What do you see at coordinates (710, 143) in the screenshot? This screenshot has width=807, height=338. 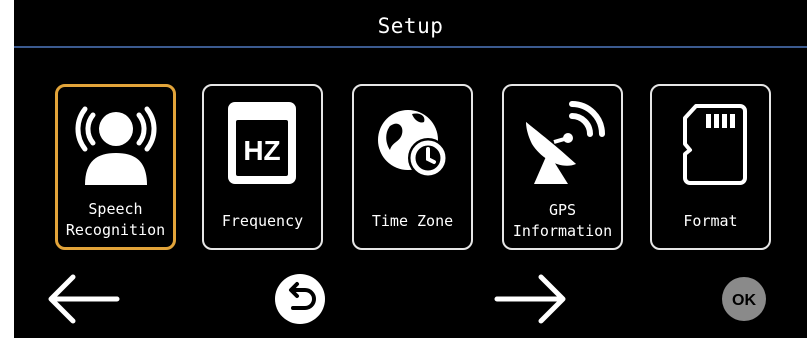 I see `sd-card-icon` at bounding box center [710, 143].